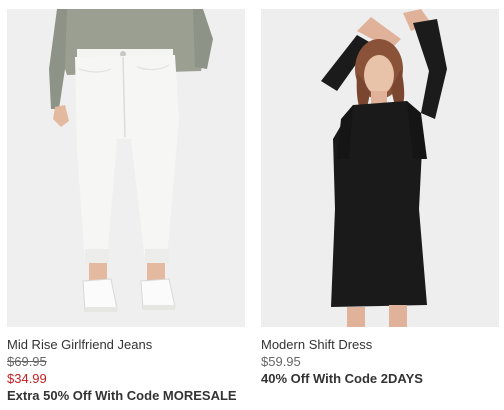 The width and height of the screenshot is (504, 410). Describe the element at coordinates (380, 344) in the screenshot. I see `product-name: Modern Shift Dress` at that location.